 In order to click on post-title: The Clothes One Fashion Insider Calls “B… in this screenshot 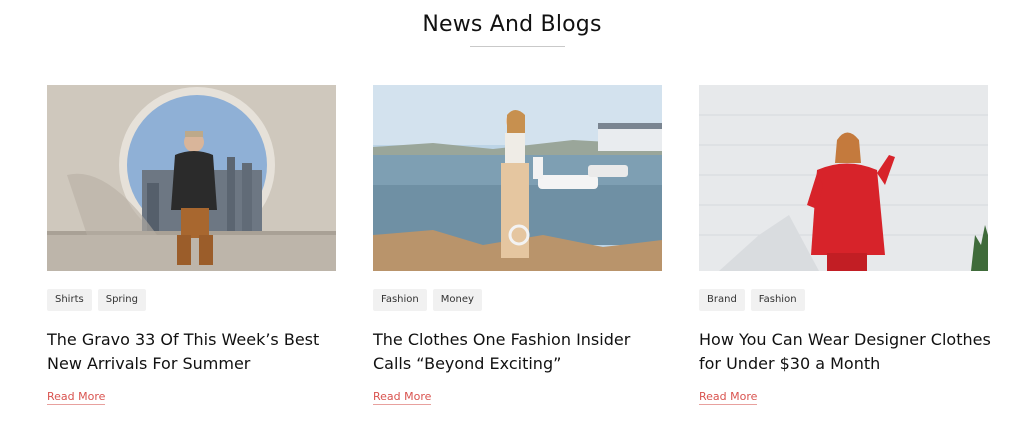, I will do `click(520, 352)`.